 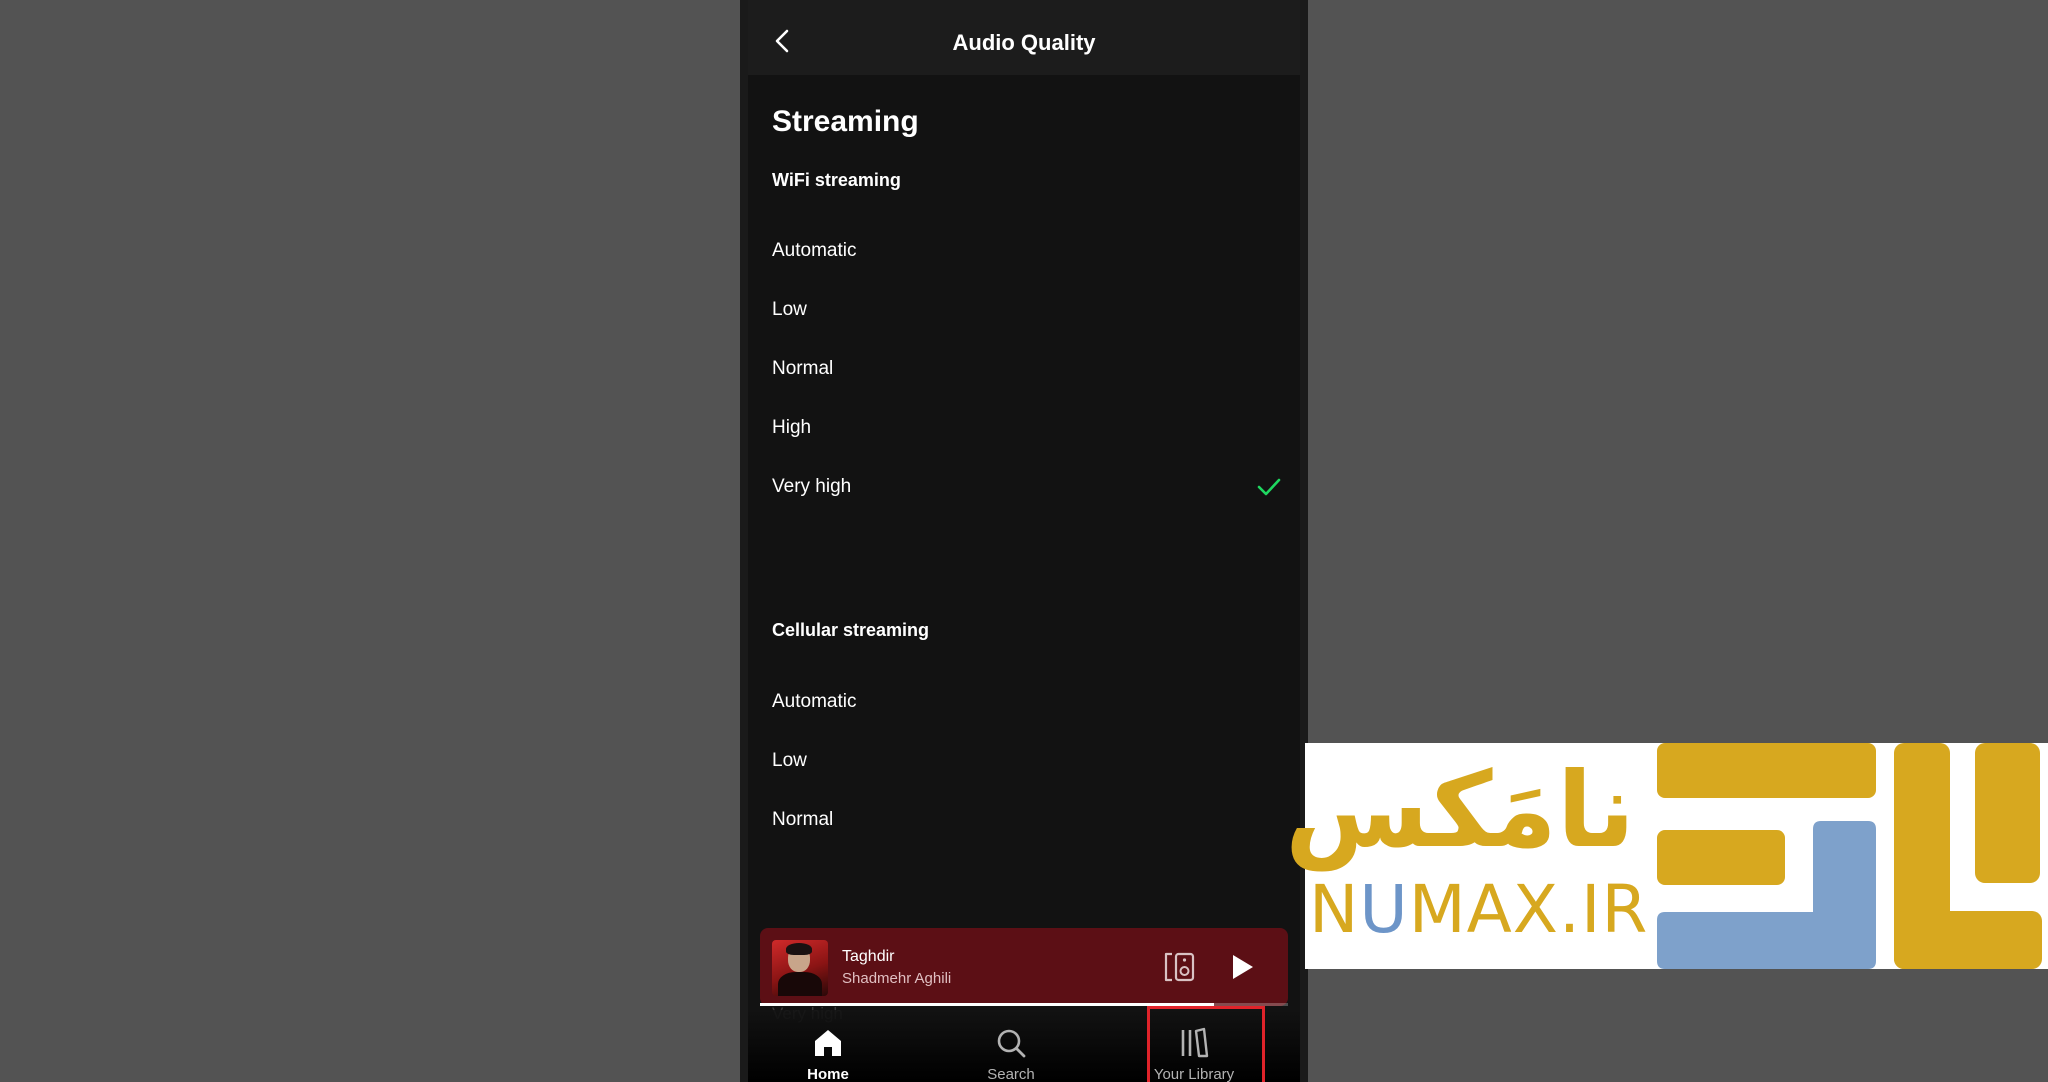 I want to click on play-button, so click(x=1241, y=967).